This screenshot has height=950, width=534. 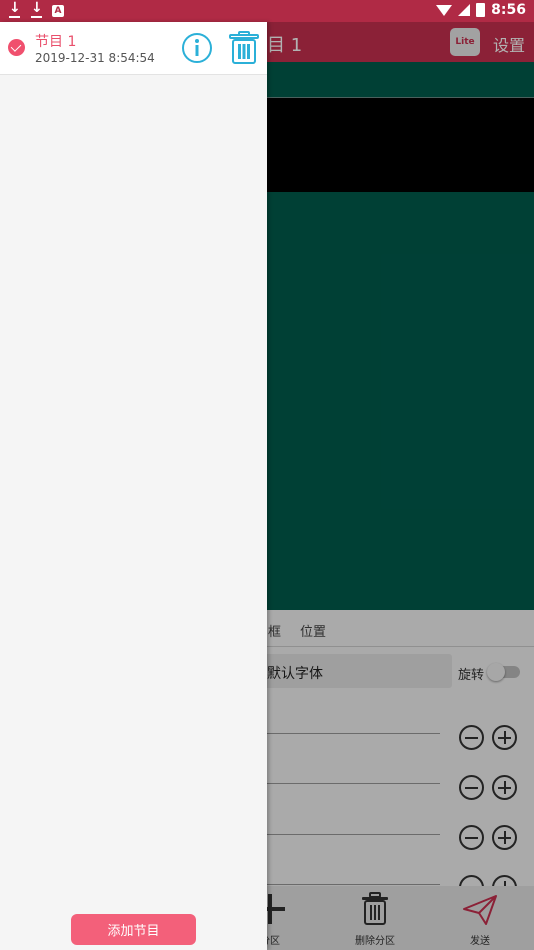 What do you see at coordinates (244, 48) in the screenshot?
I see `trash-icon` at bounding box center [244, 48].